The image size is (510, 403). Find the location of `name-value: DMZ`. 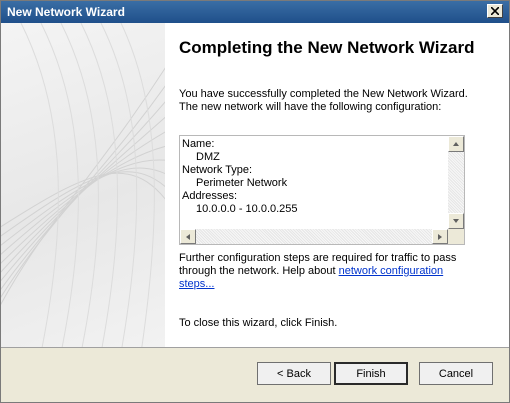

name-value: DMZ is located at coordinates (208, 157).